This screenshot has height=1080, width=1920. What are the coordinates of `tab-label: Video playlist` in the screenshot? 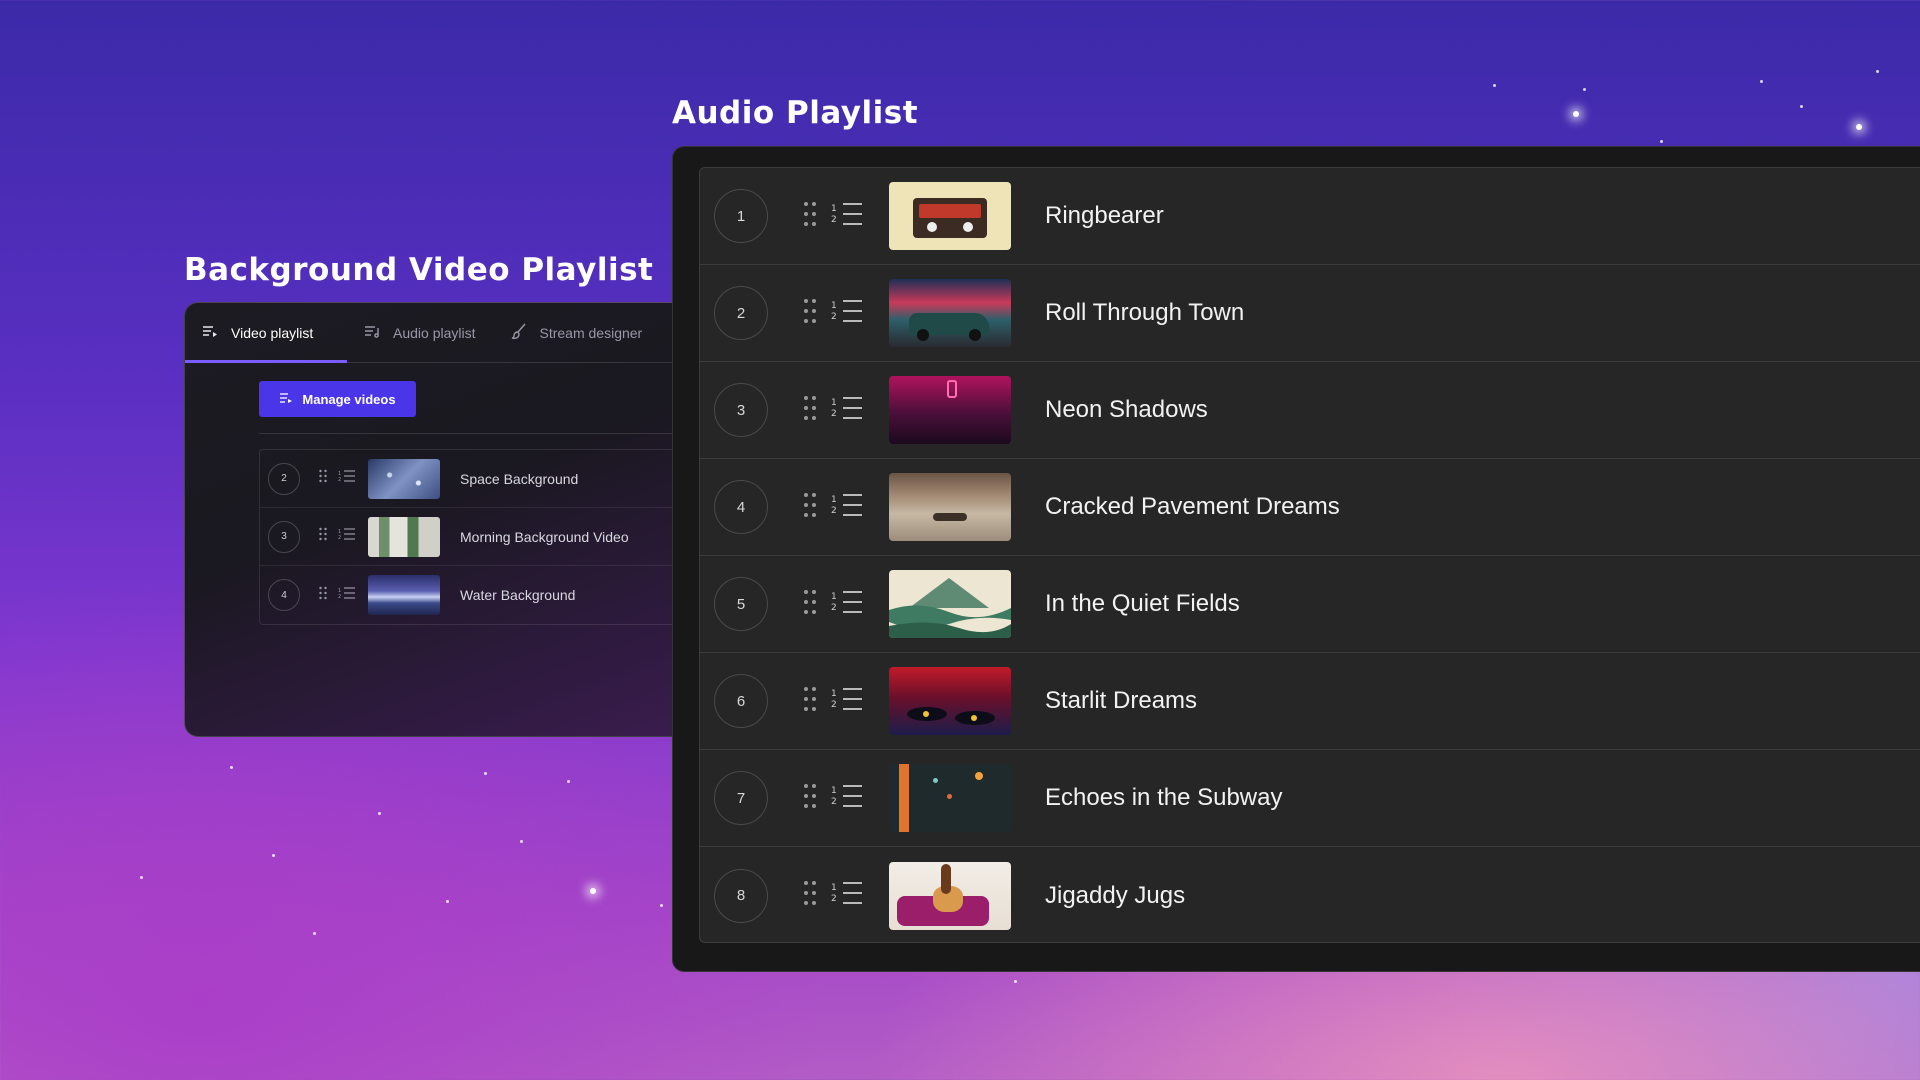 It's located at (272, 332).